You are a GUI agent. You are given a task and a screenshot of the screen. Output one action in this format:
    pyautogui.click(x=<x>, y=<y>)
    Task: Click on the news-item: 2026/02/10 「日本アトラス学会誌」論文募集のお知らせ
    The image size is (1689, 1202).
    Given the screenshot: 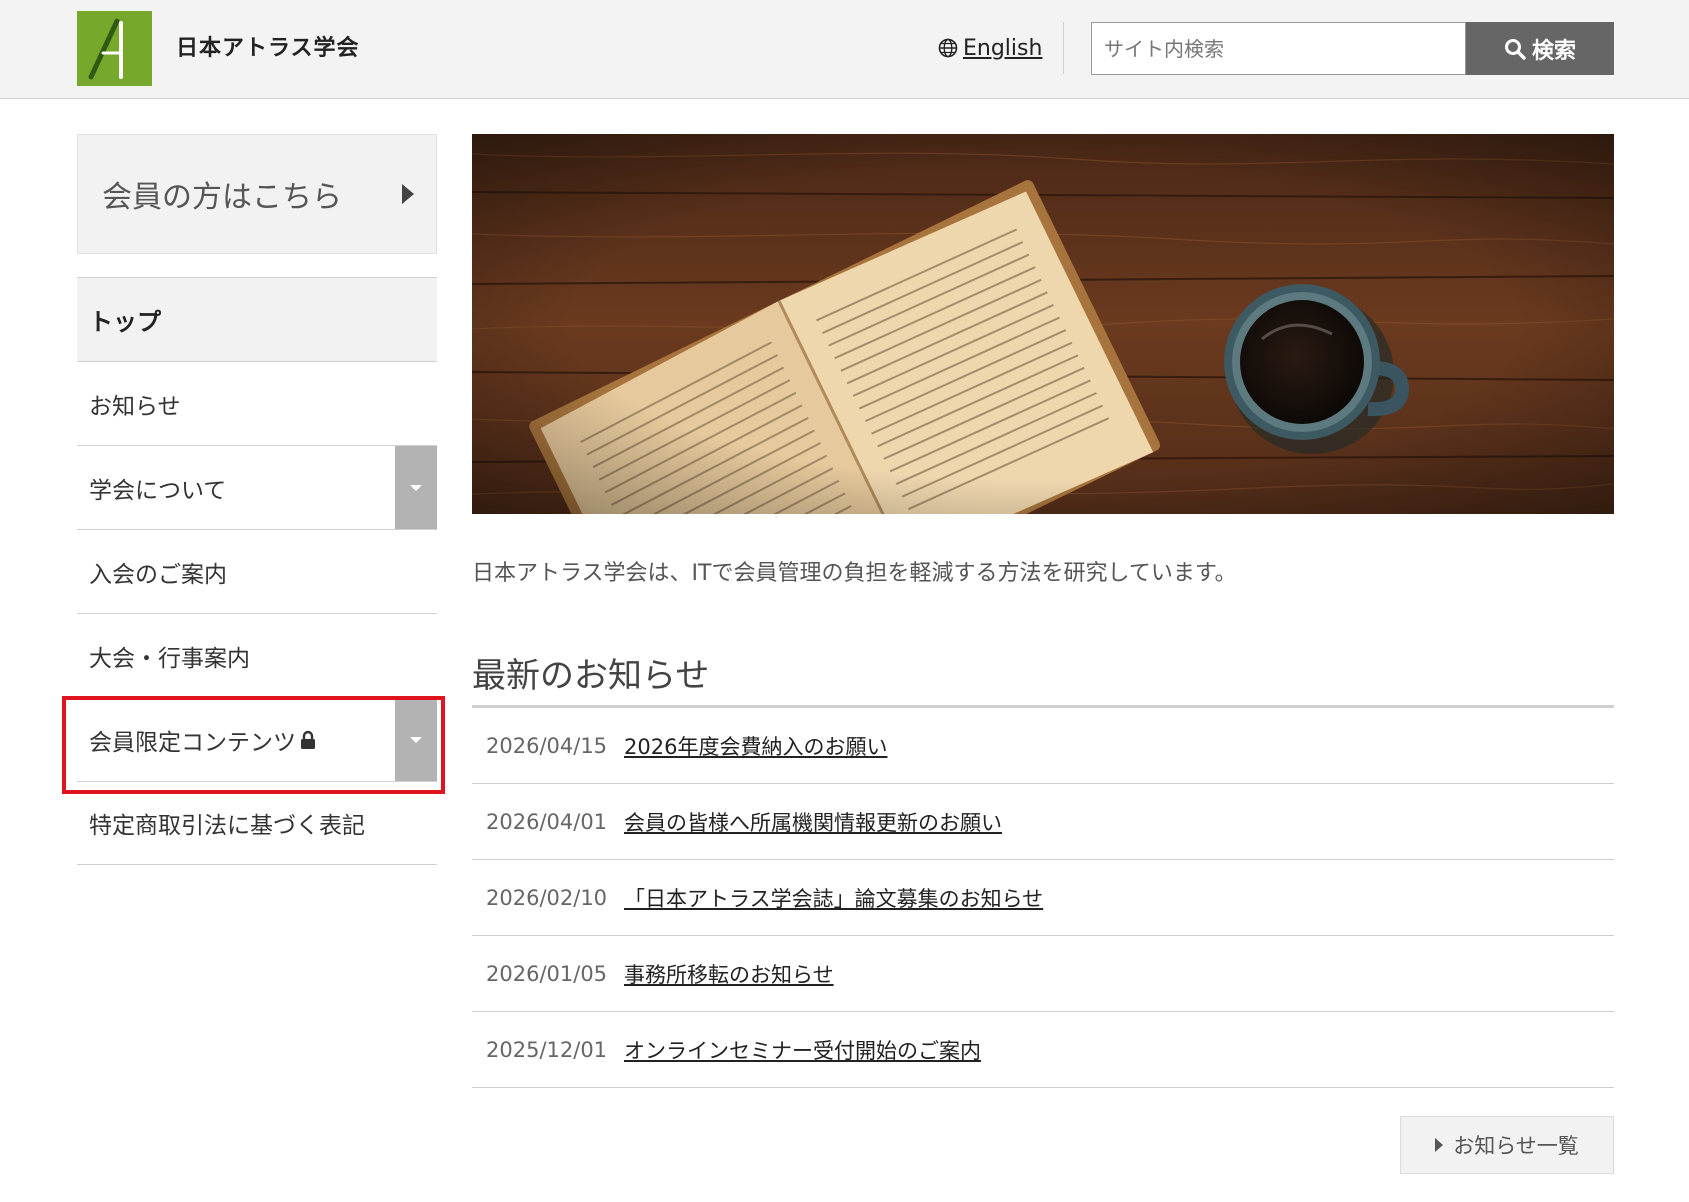 What is the action you would take?
    pyautogui.click(x=1043, y=898)
    